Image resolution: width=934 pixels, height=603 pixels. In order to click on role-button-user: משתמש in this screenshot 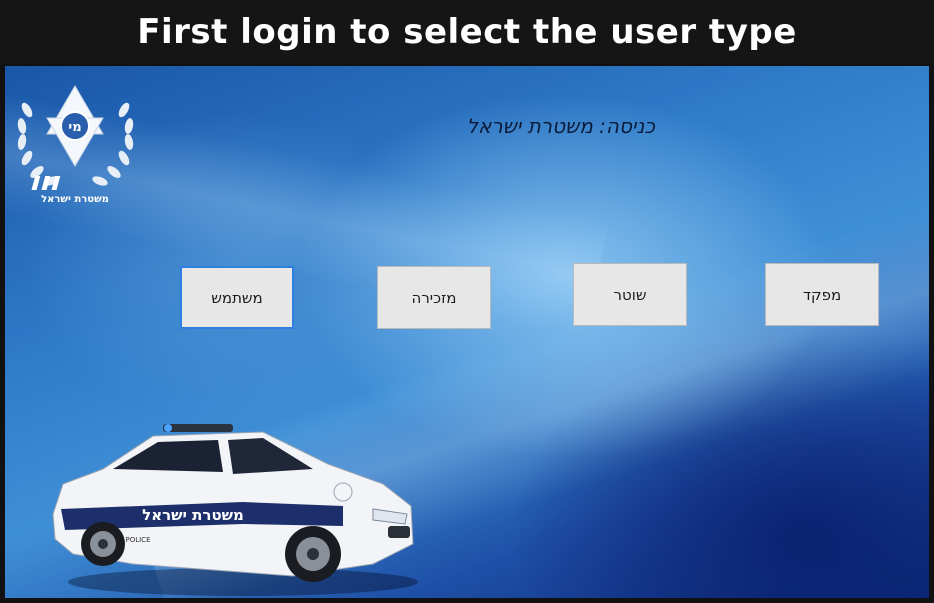, I will do `click(237, 297)`.